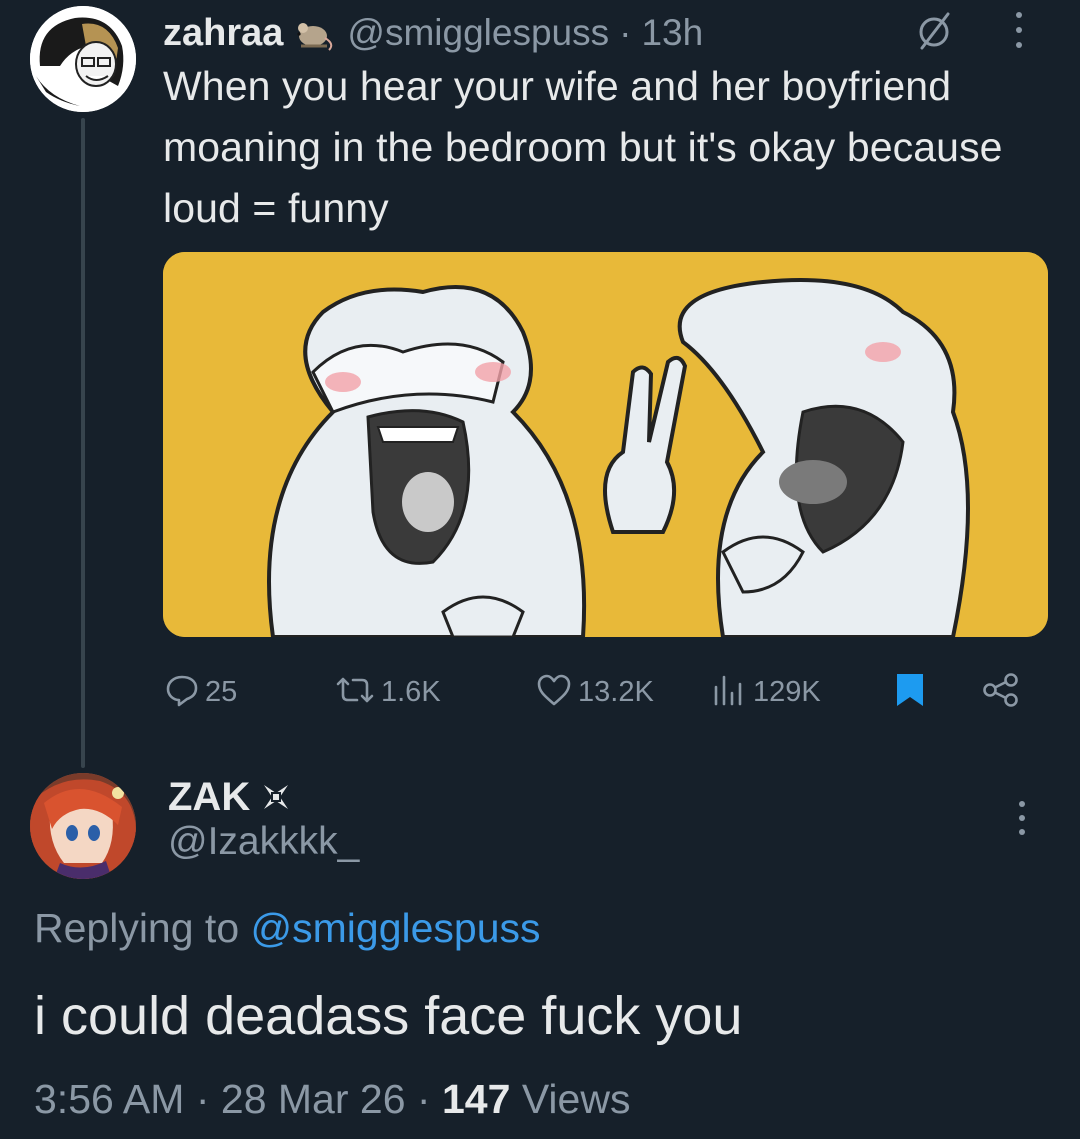 Image resolution: width=1080 pixels, height=1139 pixels. What do you see at coordinates (1022, 818) in the screenshot?
I see `reply-more-icon` at bounding box center [1022, 818].